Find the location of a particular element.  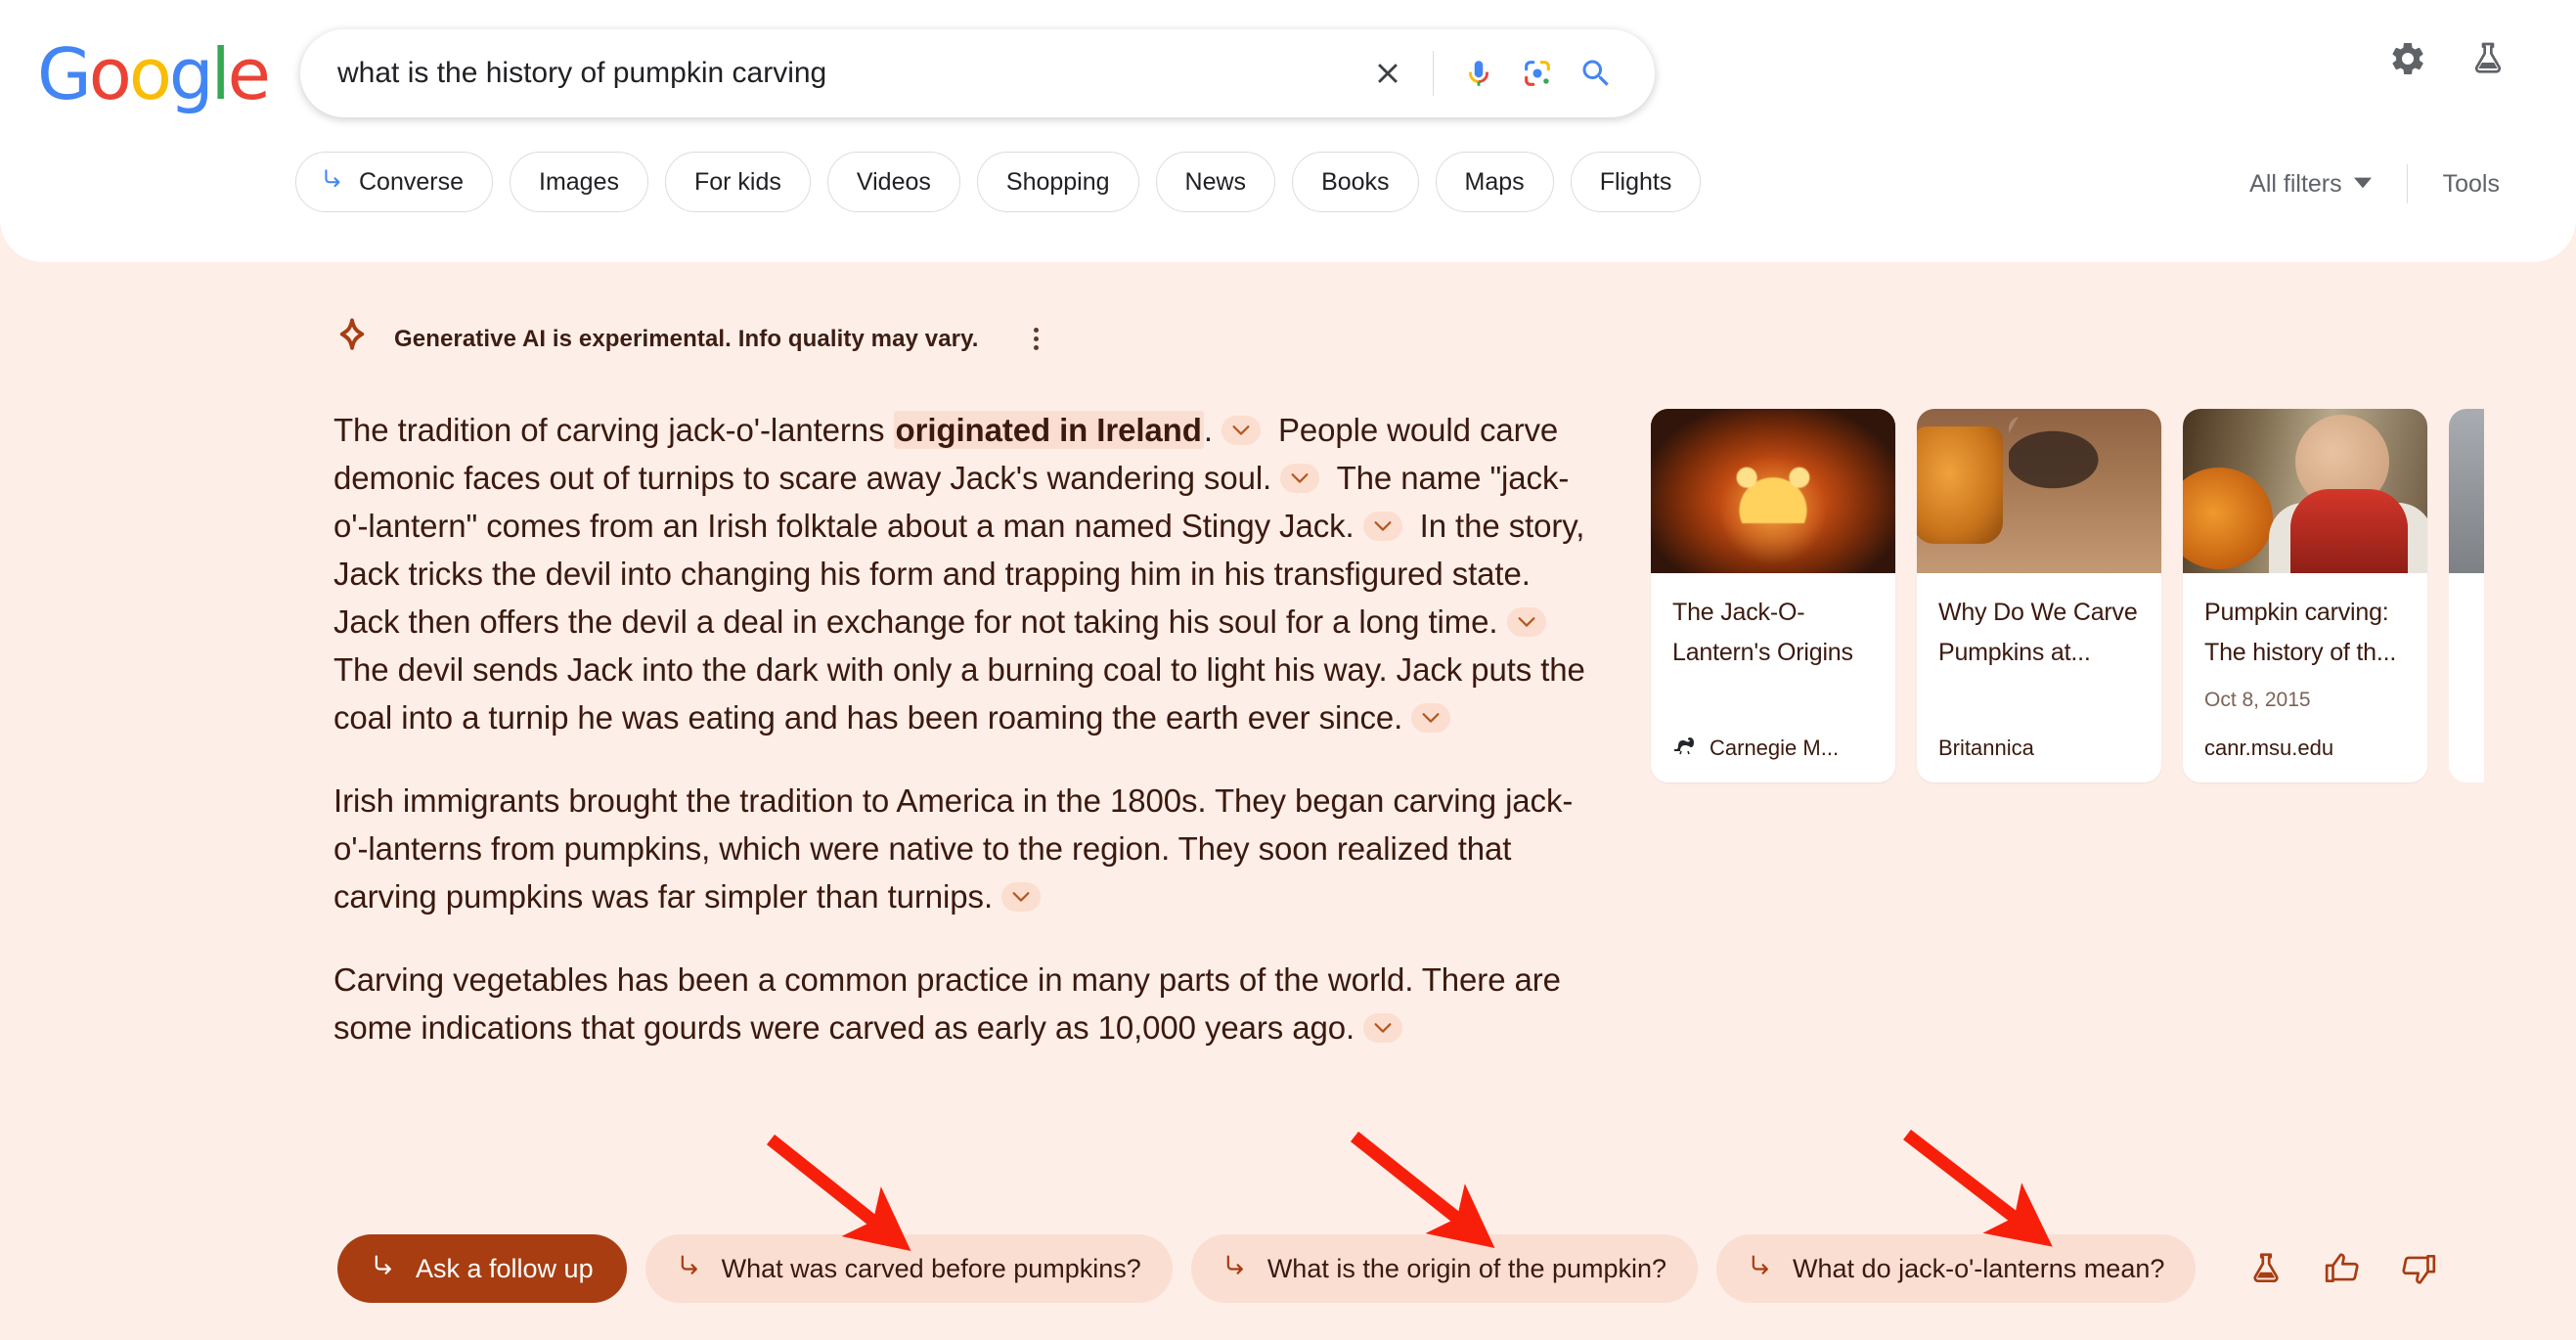

gear-icon is located at coordinates (2407, 61).